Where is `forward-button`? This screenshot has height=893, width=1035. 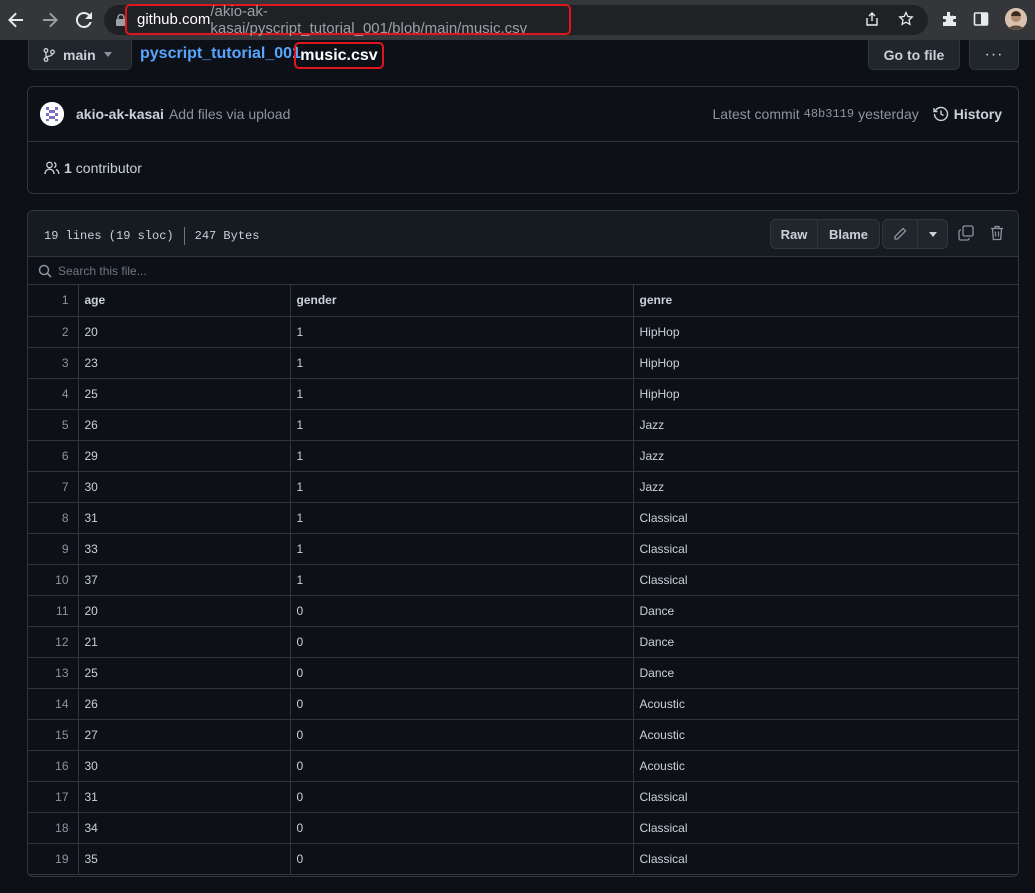 forward-button is located at coordinates (50, 20).